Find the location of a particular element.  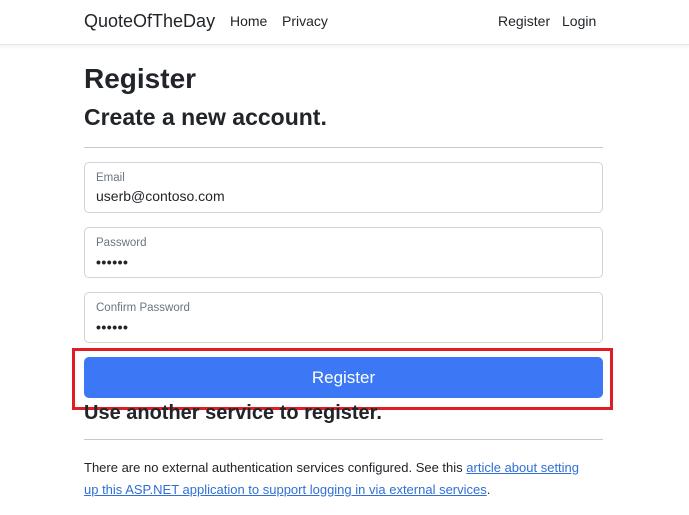

email-label: Email is located at coordinates (110, 178).